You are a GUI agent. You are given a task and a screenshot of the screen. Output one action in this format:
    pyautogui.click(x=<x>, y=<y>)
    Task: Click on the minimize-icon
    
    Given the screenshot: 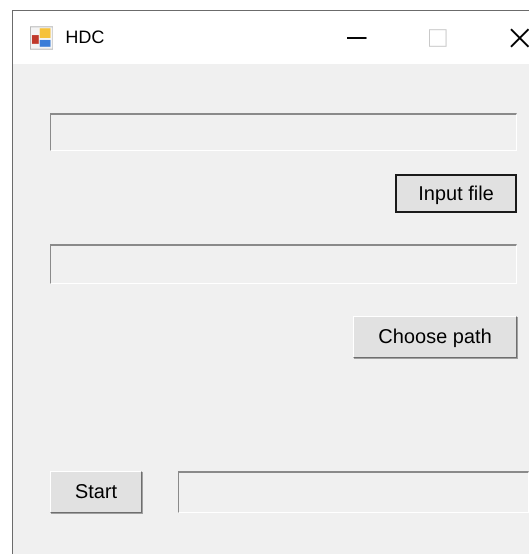 What is the action you would take?
    pyautogui.click(x=357, y=38)
    